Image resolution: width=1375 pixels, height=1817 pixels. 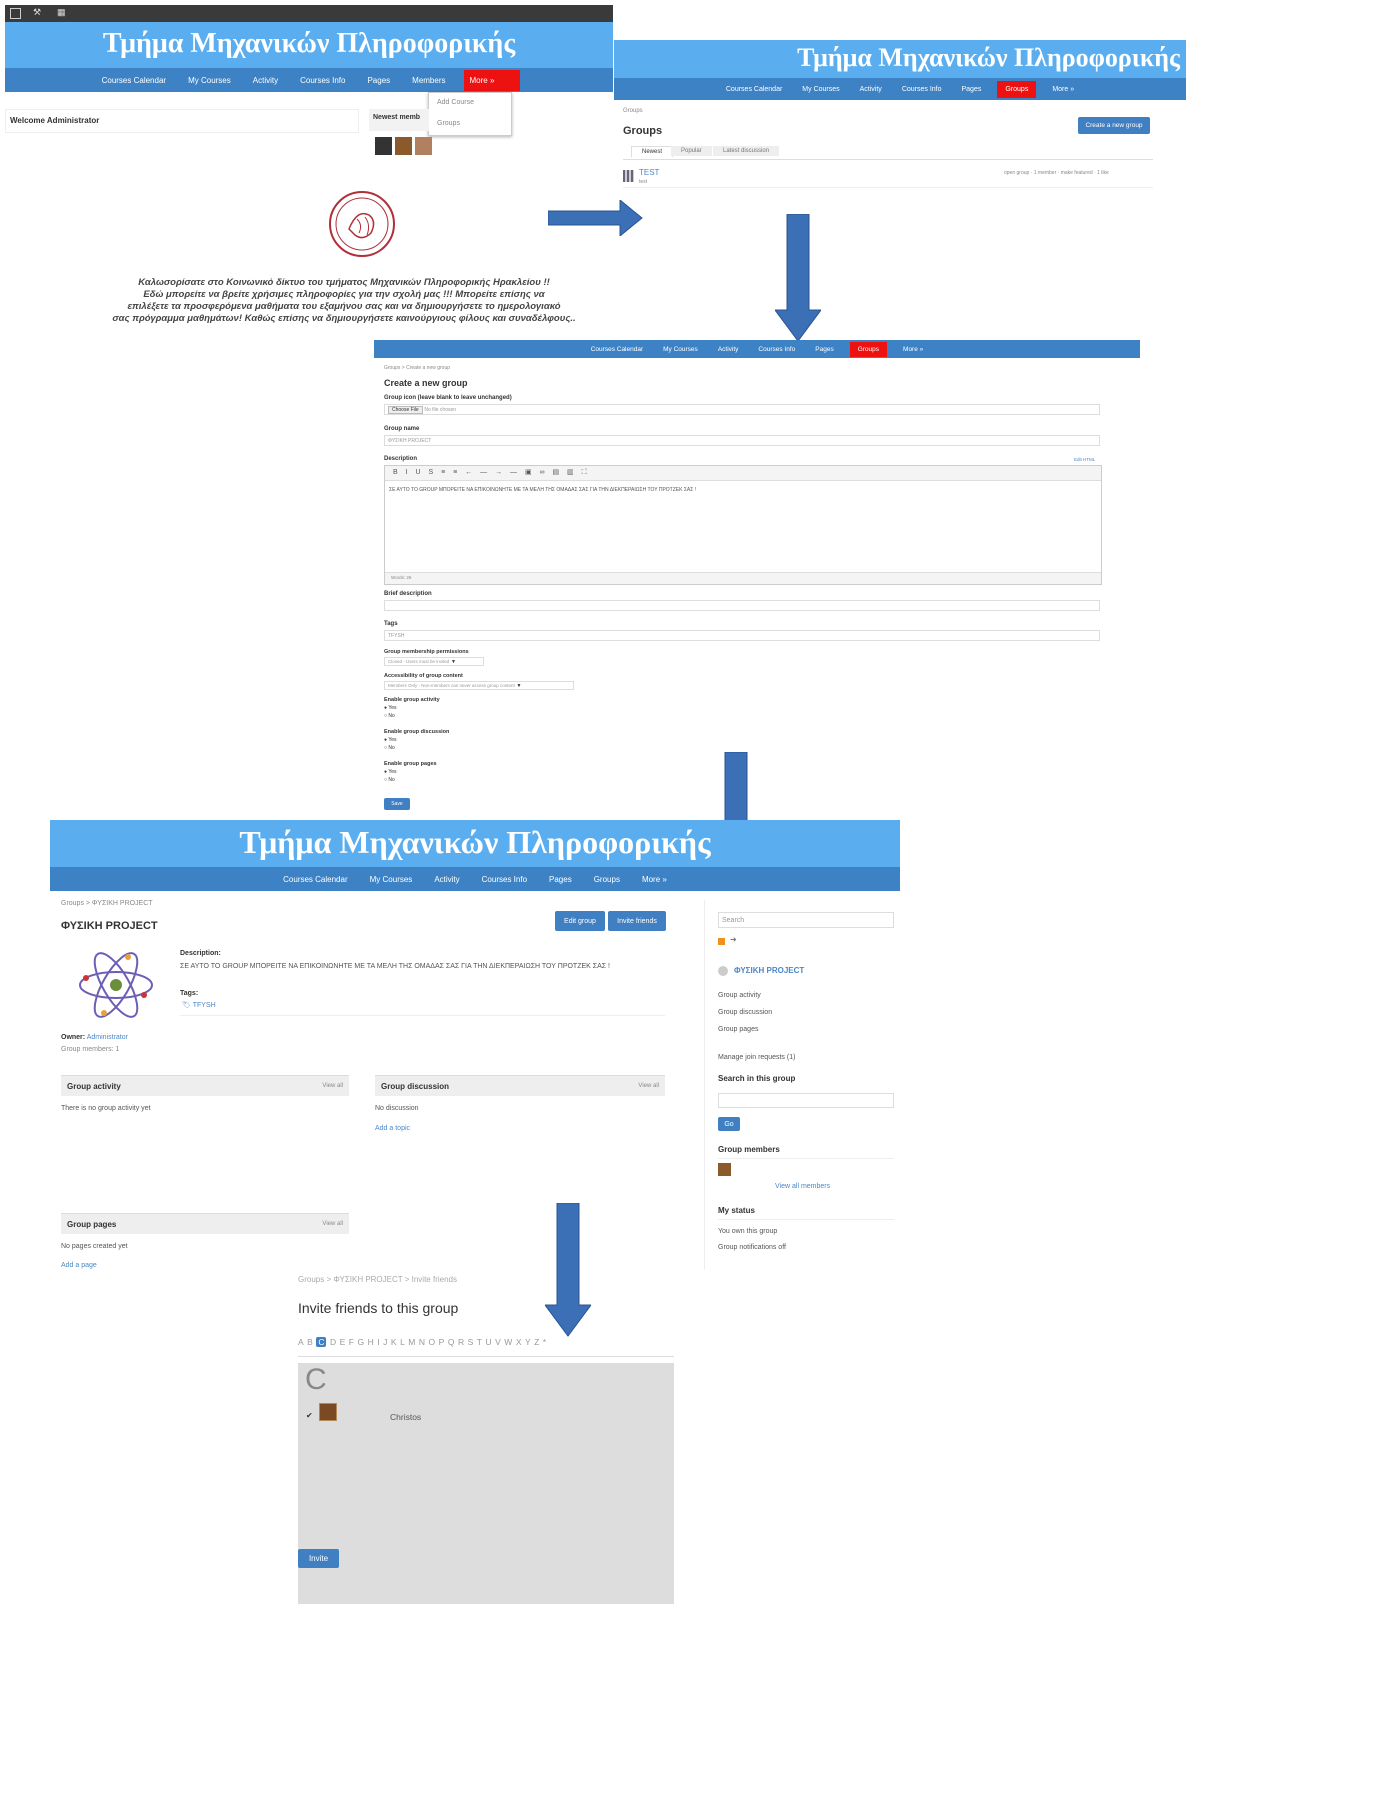 I want to click on add-topic-link: Add a topic, so click(x=392, y=1128).